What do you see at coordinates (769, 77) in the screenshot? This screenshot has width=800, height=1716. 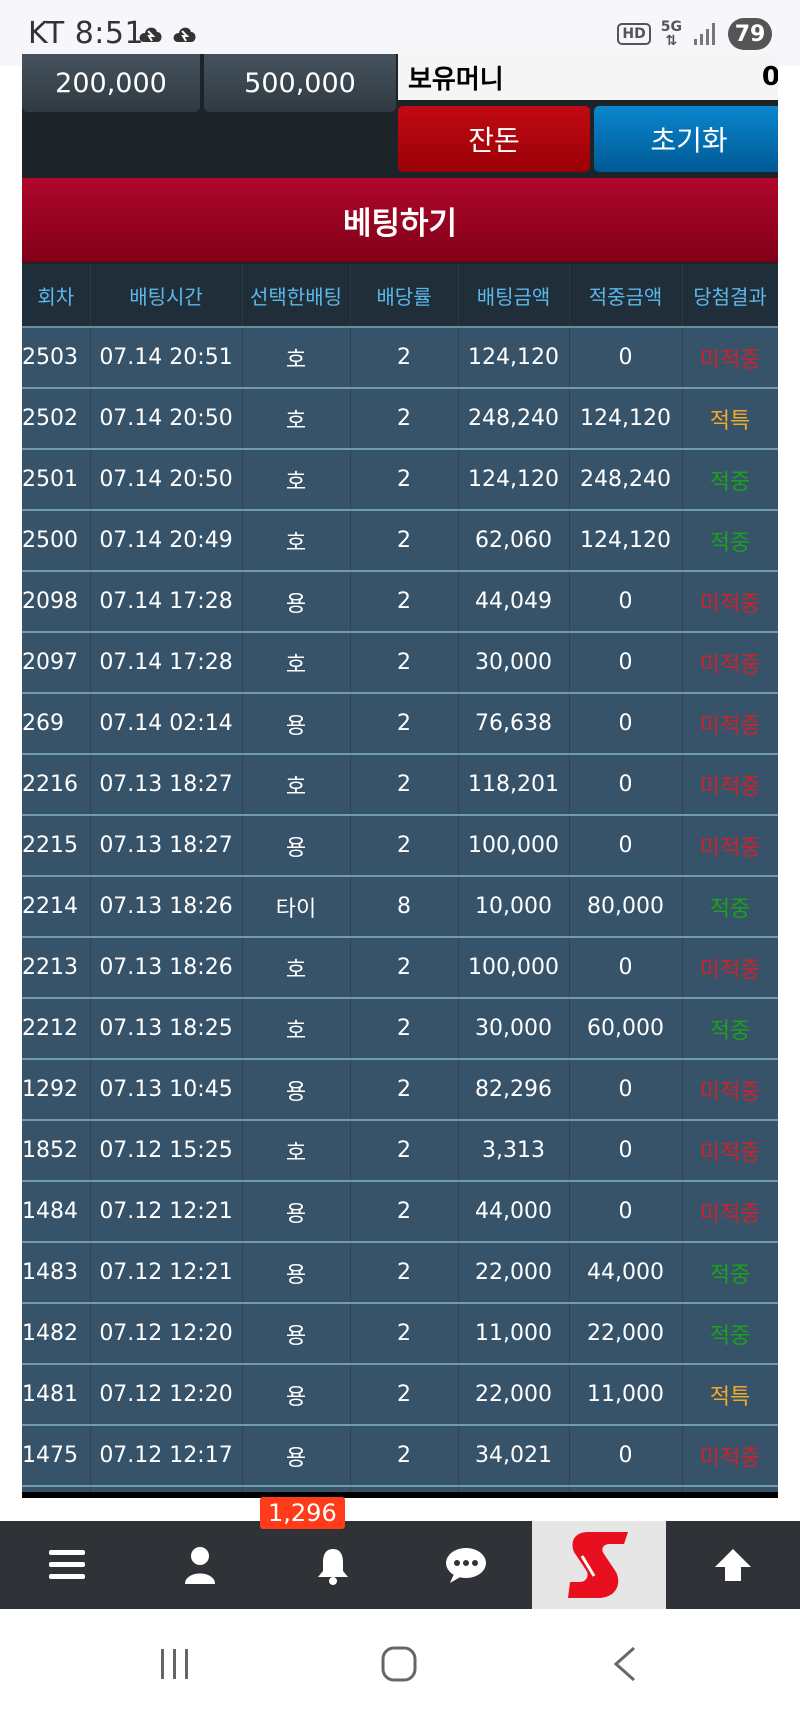 I see `money-value: 0` at bounding box center [769, 77].